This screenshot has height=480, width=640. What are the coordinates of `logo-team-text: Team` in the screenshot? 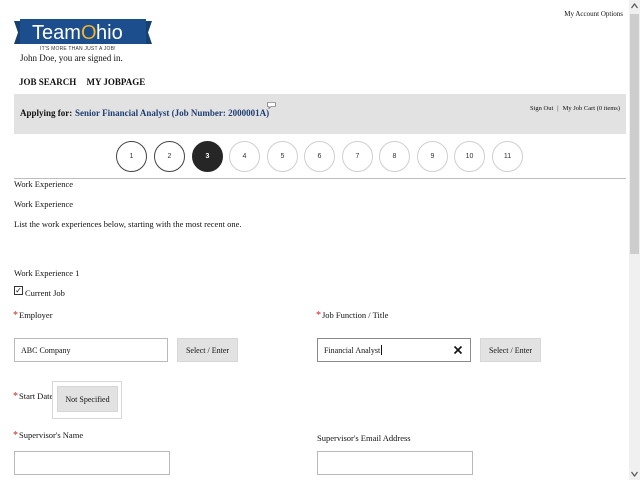 It's located at (56, 33).